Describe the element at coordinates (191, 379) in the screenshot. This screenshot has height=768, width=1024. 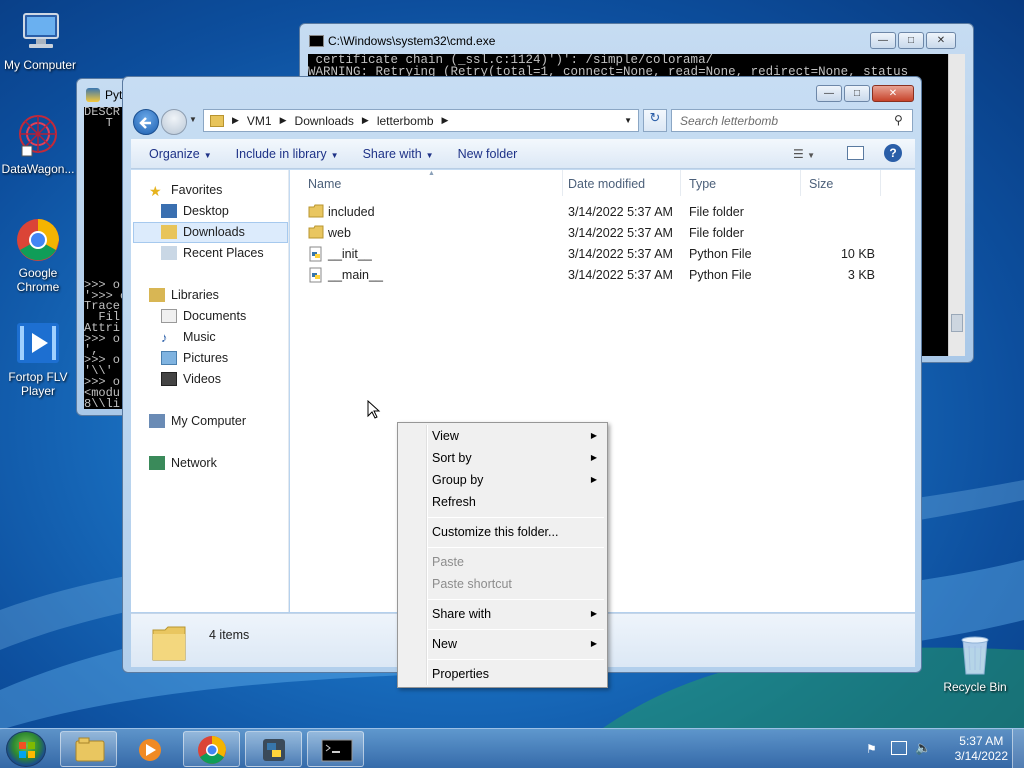
I see `nav-videos: Videos` at that location.